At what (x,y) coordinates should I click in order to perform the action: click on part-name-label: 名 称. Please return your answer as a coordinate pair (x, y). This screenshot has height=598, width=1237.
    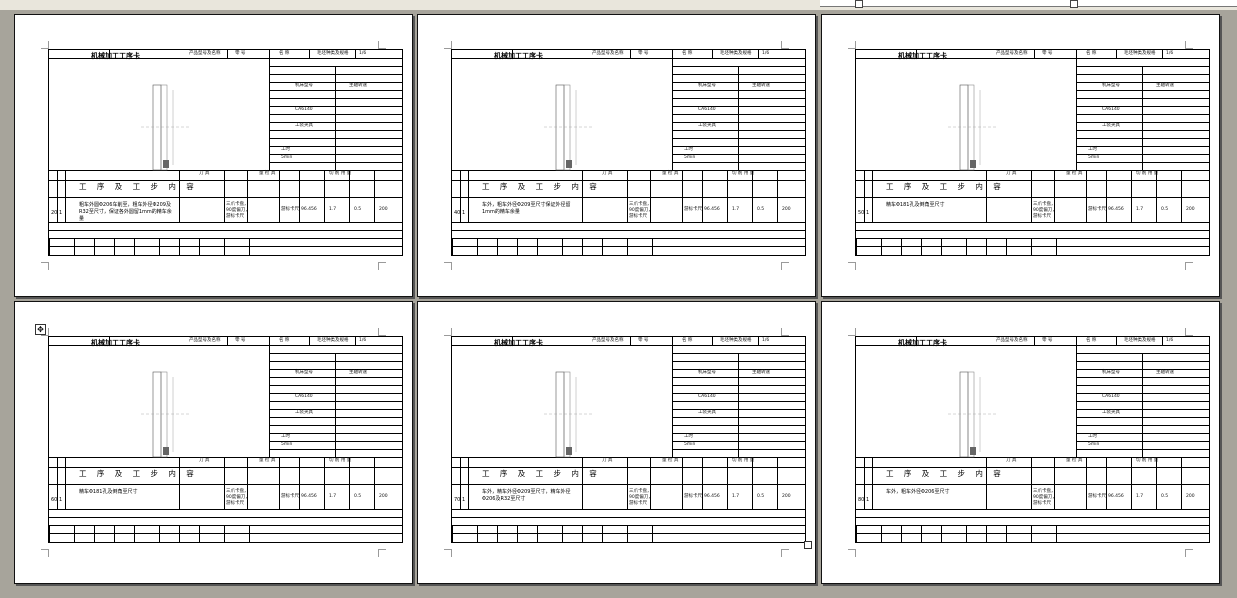
    Looking at the image, I should click on (687, 53).